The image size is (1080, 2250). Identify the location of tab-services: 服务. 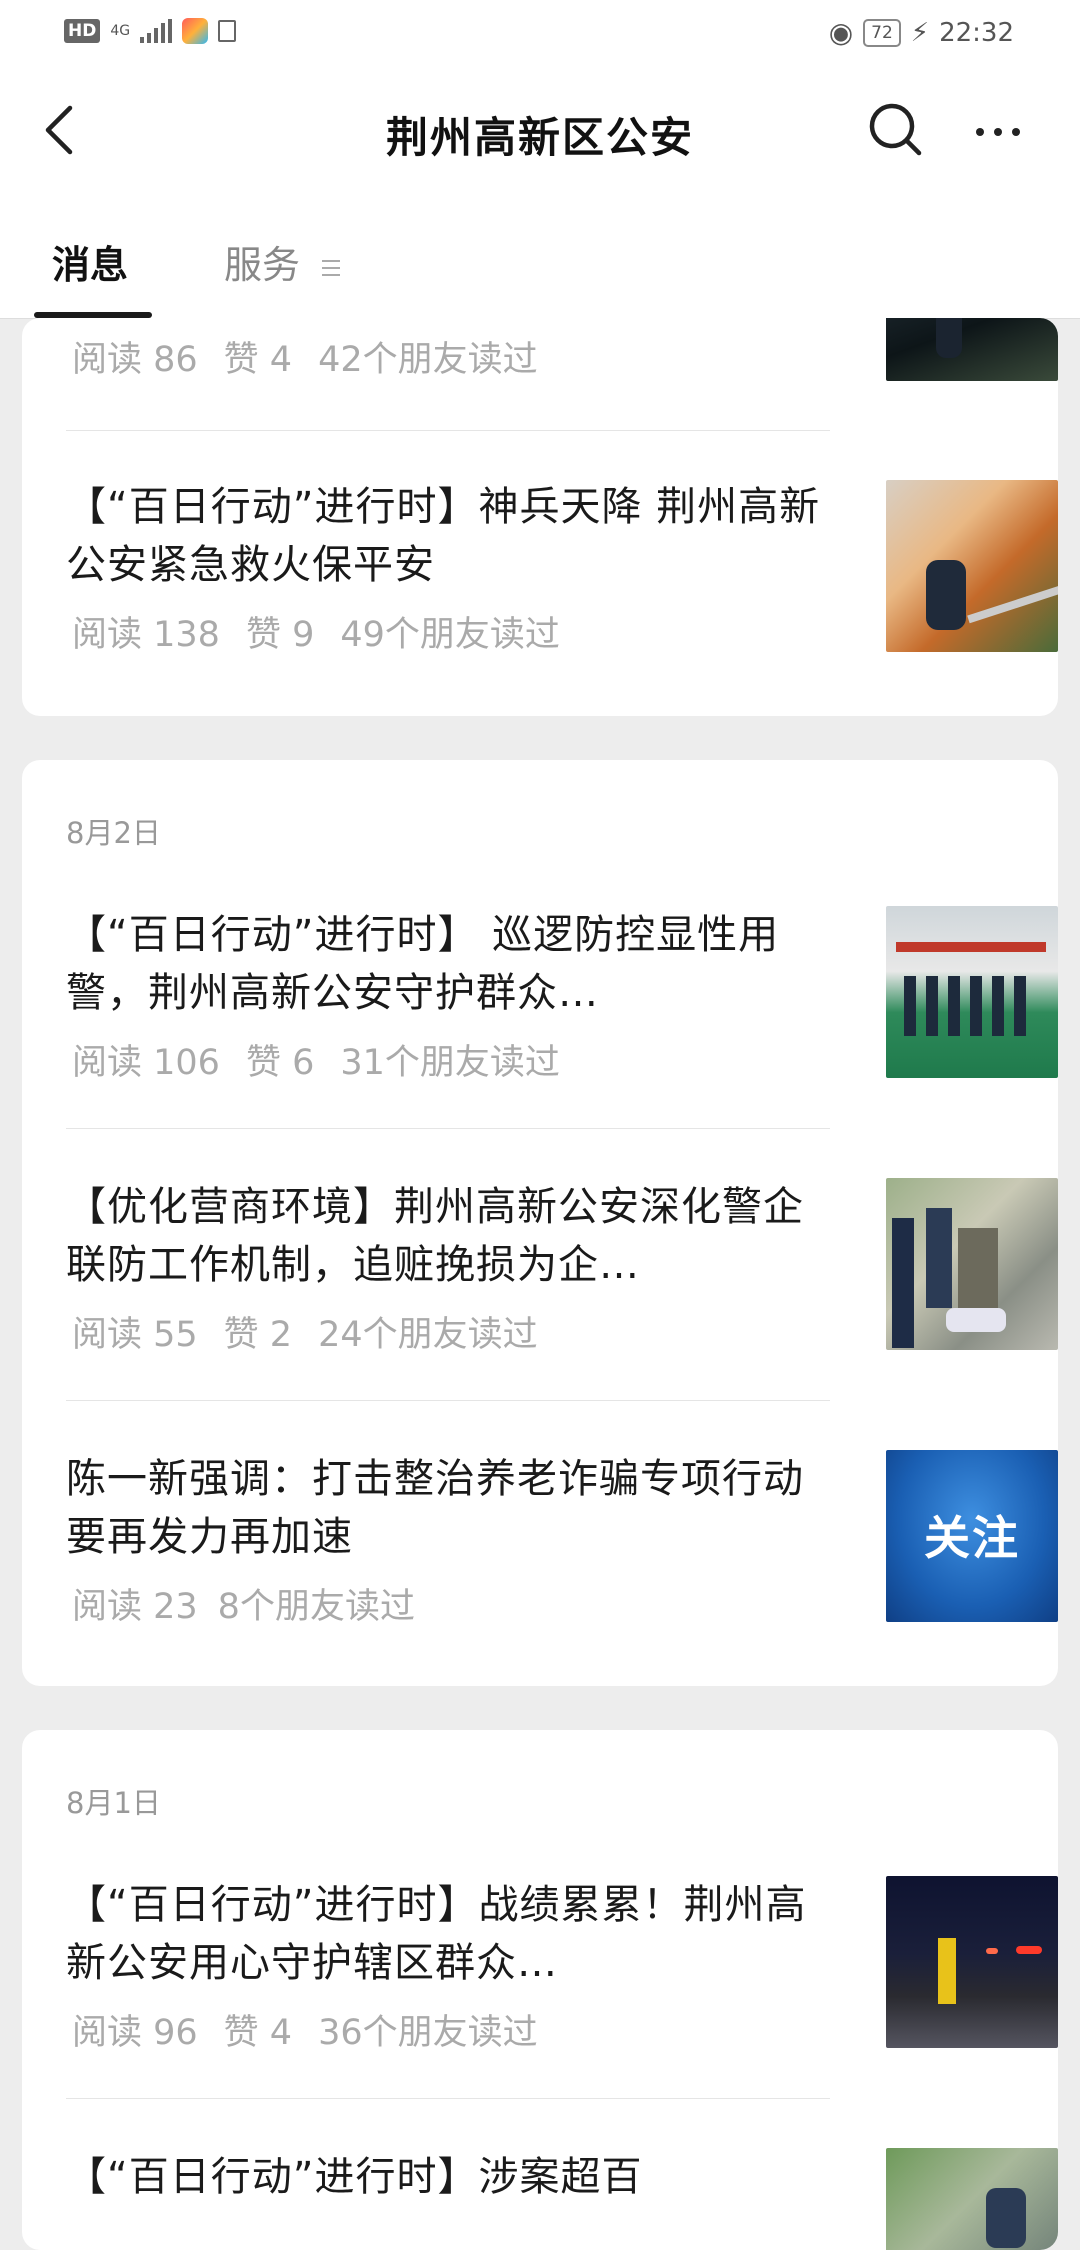
(282, 261).